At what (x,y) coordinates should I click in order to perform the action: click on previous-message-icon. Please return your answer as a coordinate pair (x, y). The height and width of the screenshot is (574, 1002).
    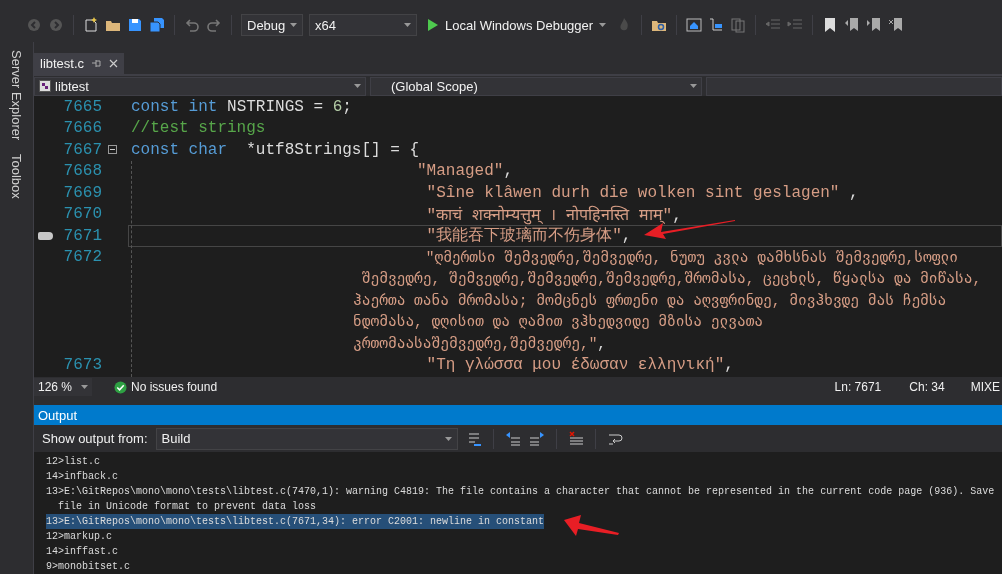
    Looking at the image, I should click on (512, 438).